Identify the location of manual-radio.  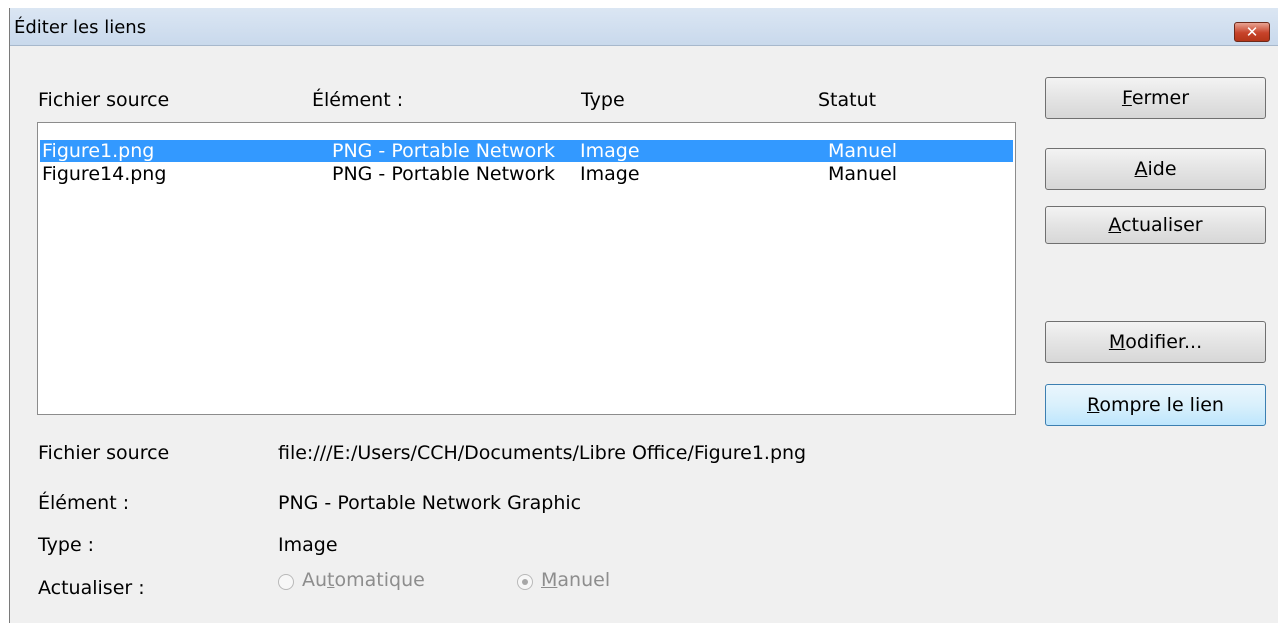
(525, 582).